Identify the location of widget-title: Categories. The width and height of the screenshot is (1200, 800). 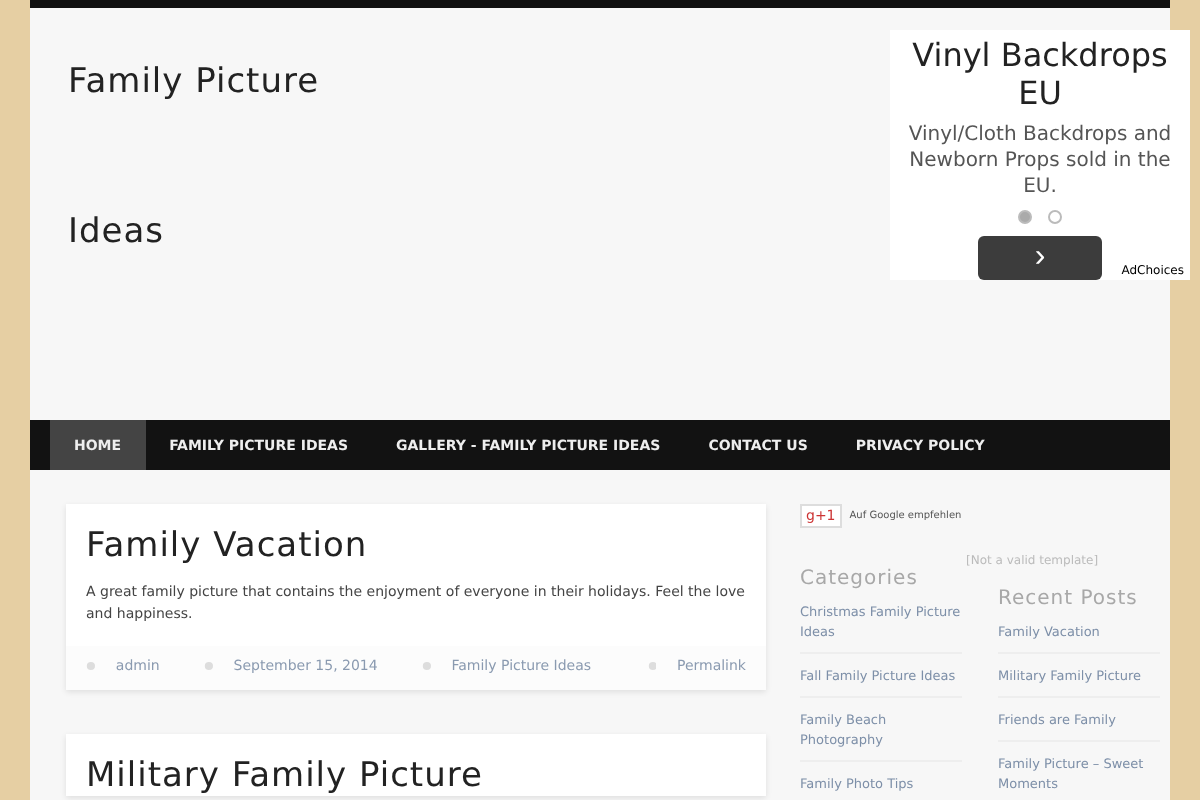
(860, 579).